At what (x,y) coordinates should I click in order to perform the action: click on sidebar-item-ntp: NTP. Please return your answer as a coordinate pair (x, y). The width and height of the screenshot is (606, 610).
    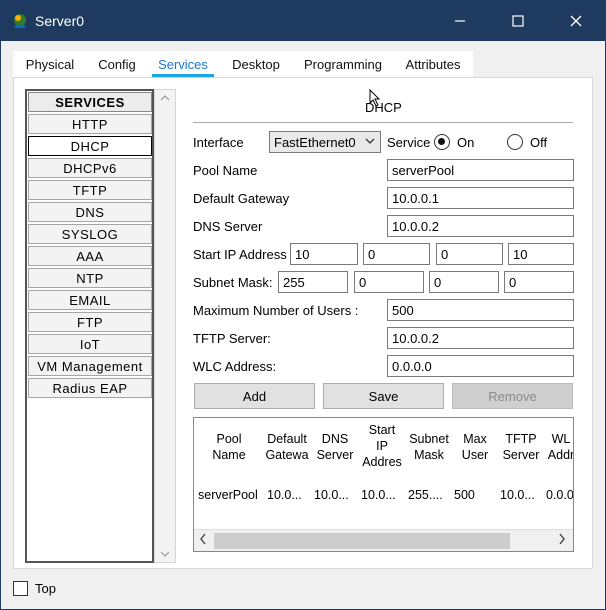
    Looking at the image, I should click on (90, 278).